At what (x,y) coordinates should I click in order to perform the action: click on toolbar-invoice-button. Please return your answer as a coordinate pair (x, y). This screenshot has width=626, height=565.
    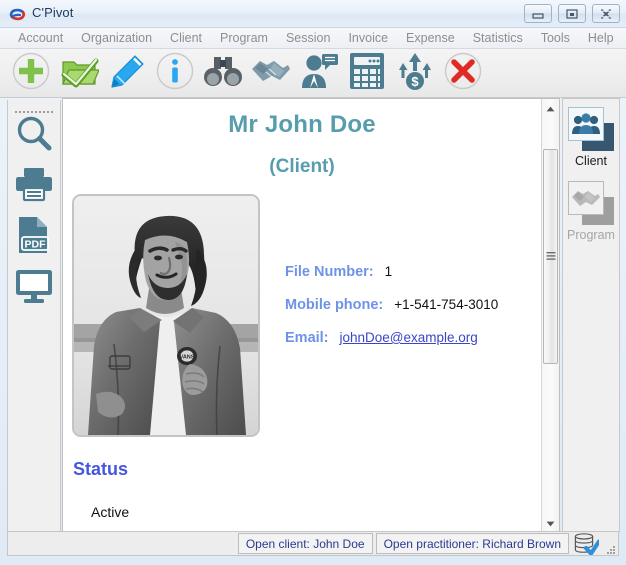
    Looking at the image, I should click on (367, 73).